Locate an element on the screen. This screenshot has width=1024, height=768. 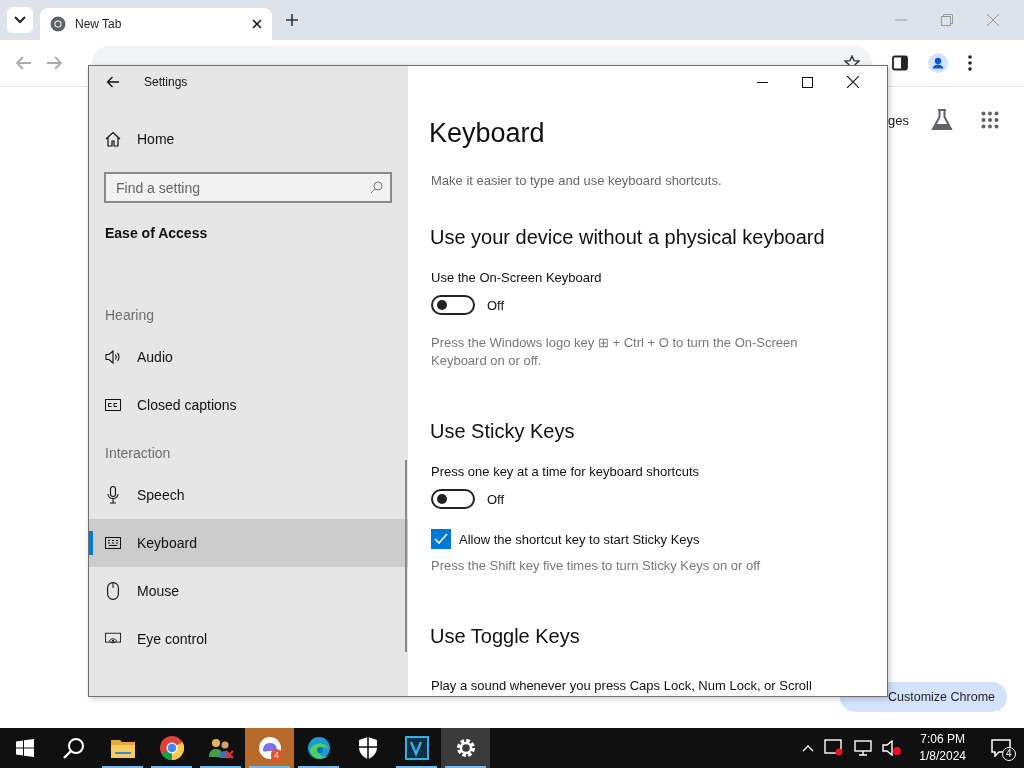
notification-count: 4 is located at coordinates (1009, 754).